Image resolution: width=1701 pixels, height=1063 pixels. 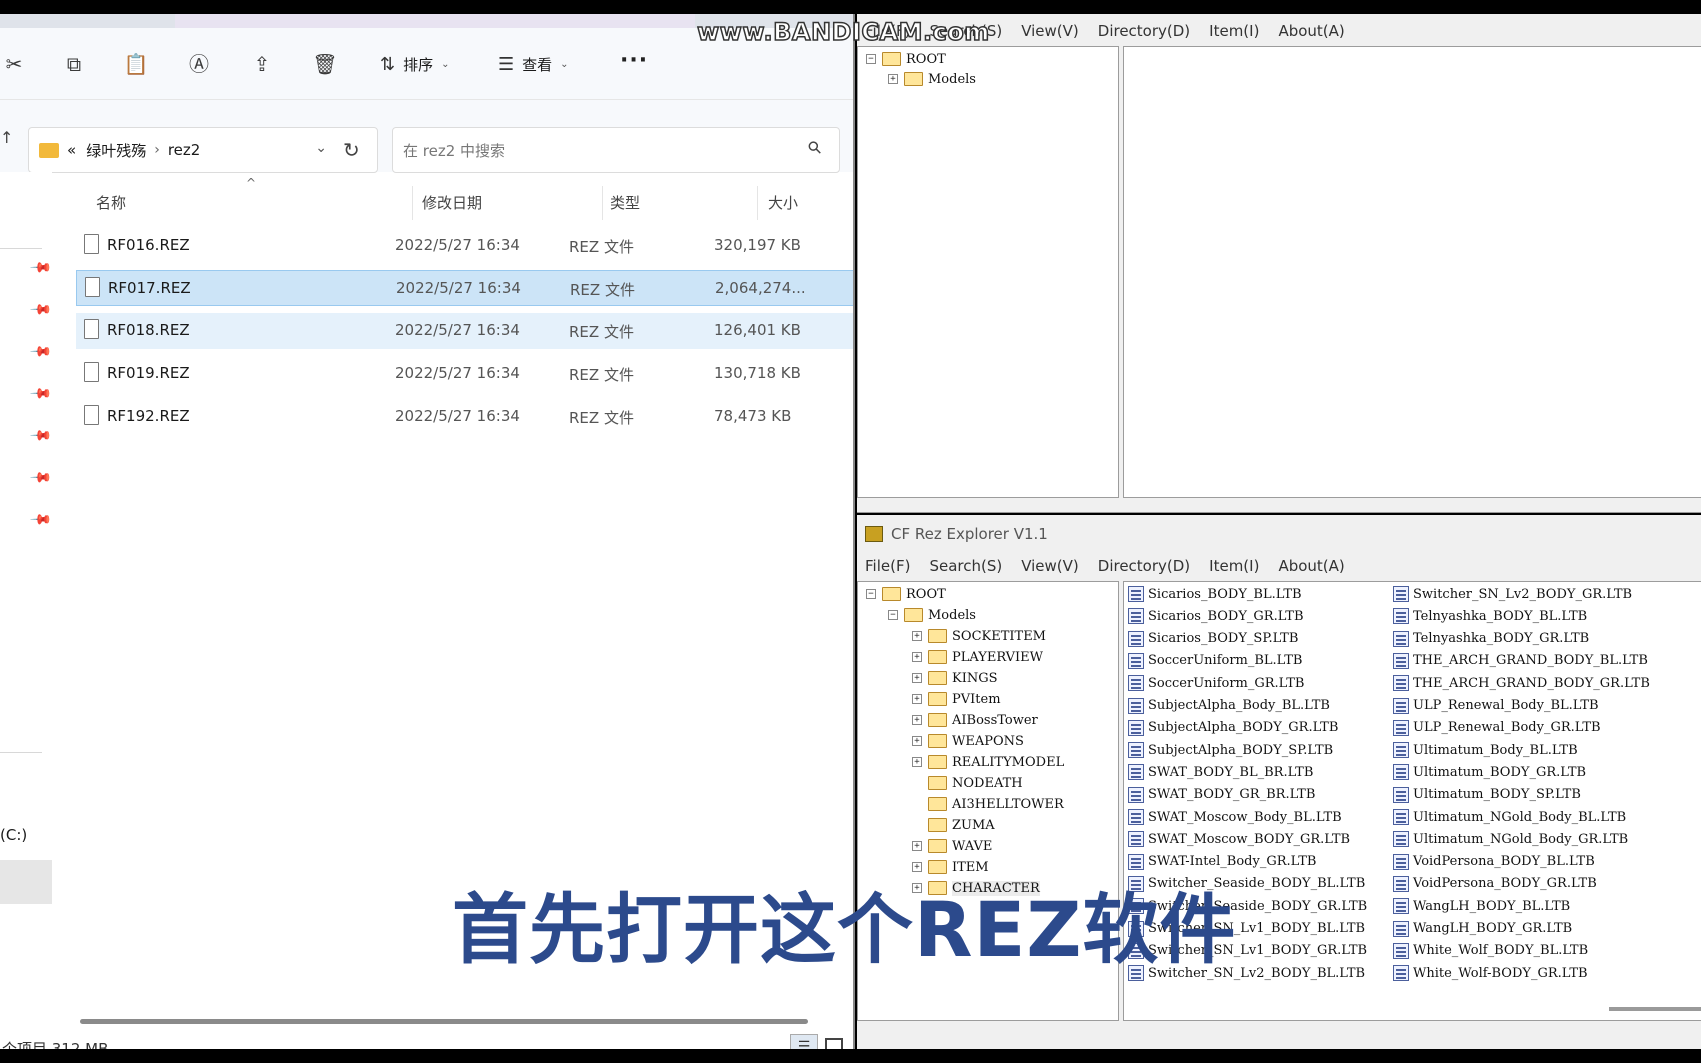 What do you see at coordinates (1213, 639) in the screenshot?
I see `ltb-file-item: Sicarios_BODY_SP.LTB` at bounding box center [1213, 639].